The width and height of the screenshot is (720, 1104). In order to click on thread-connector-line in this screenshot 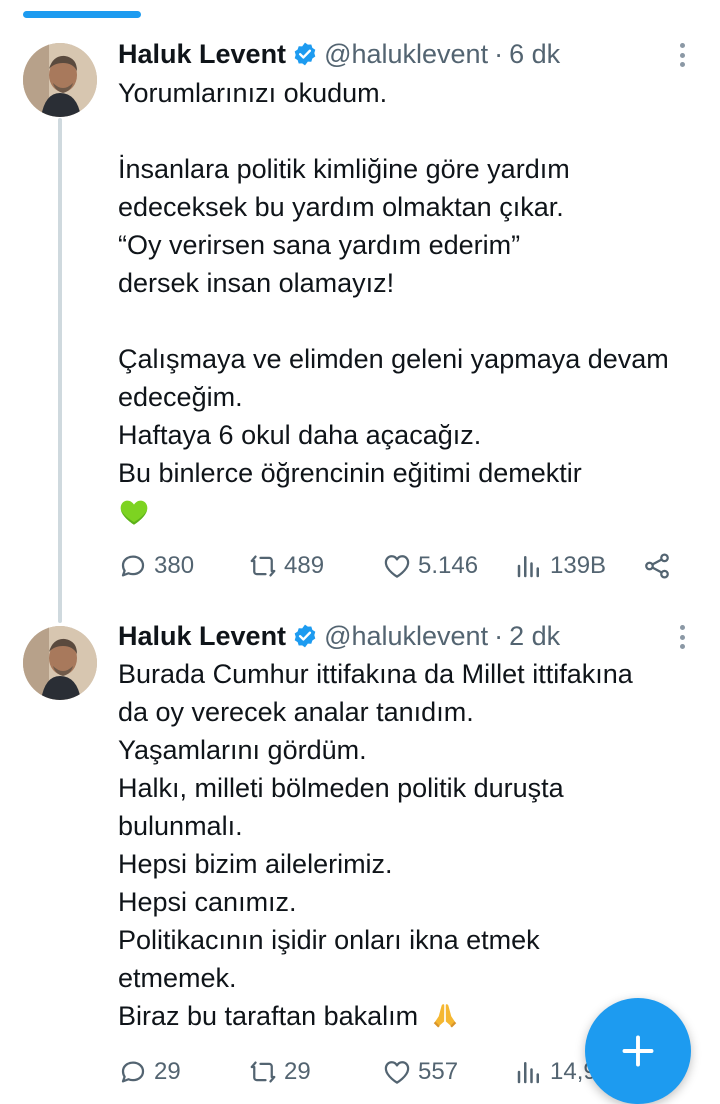, I will do `click(60, 370)`.